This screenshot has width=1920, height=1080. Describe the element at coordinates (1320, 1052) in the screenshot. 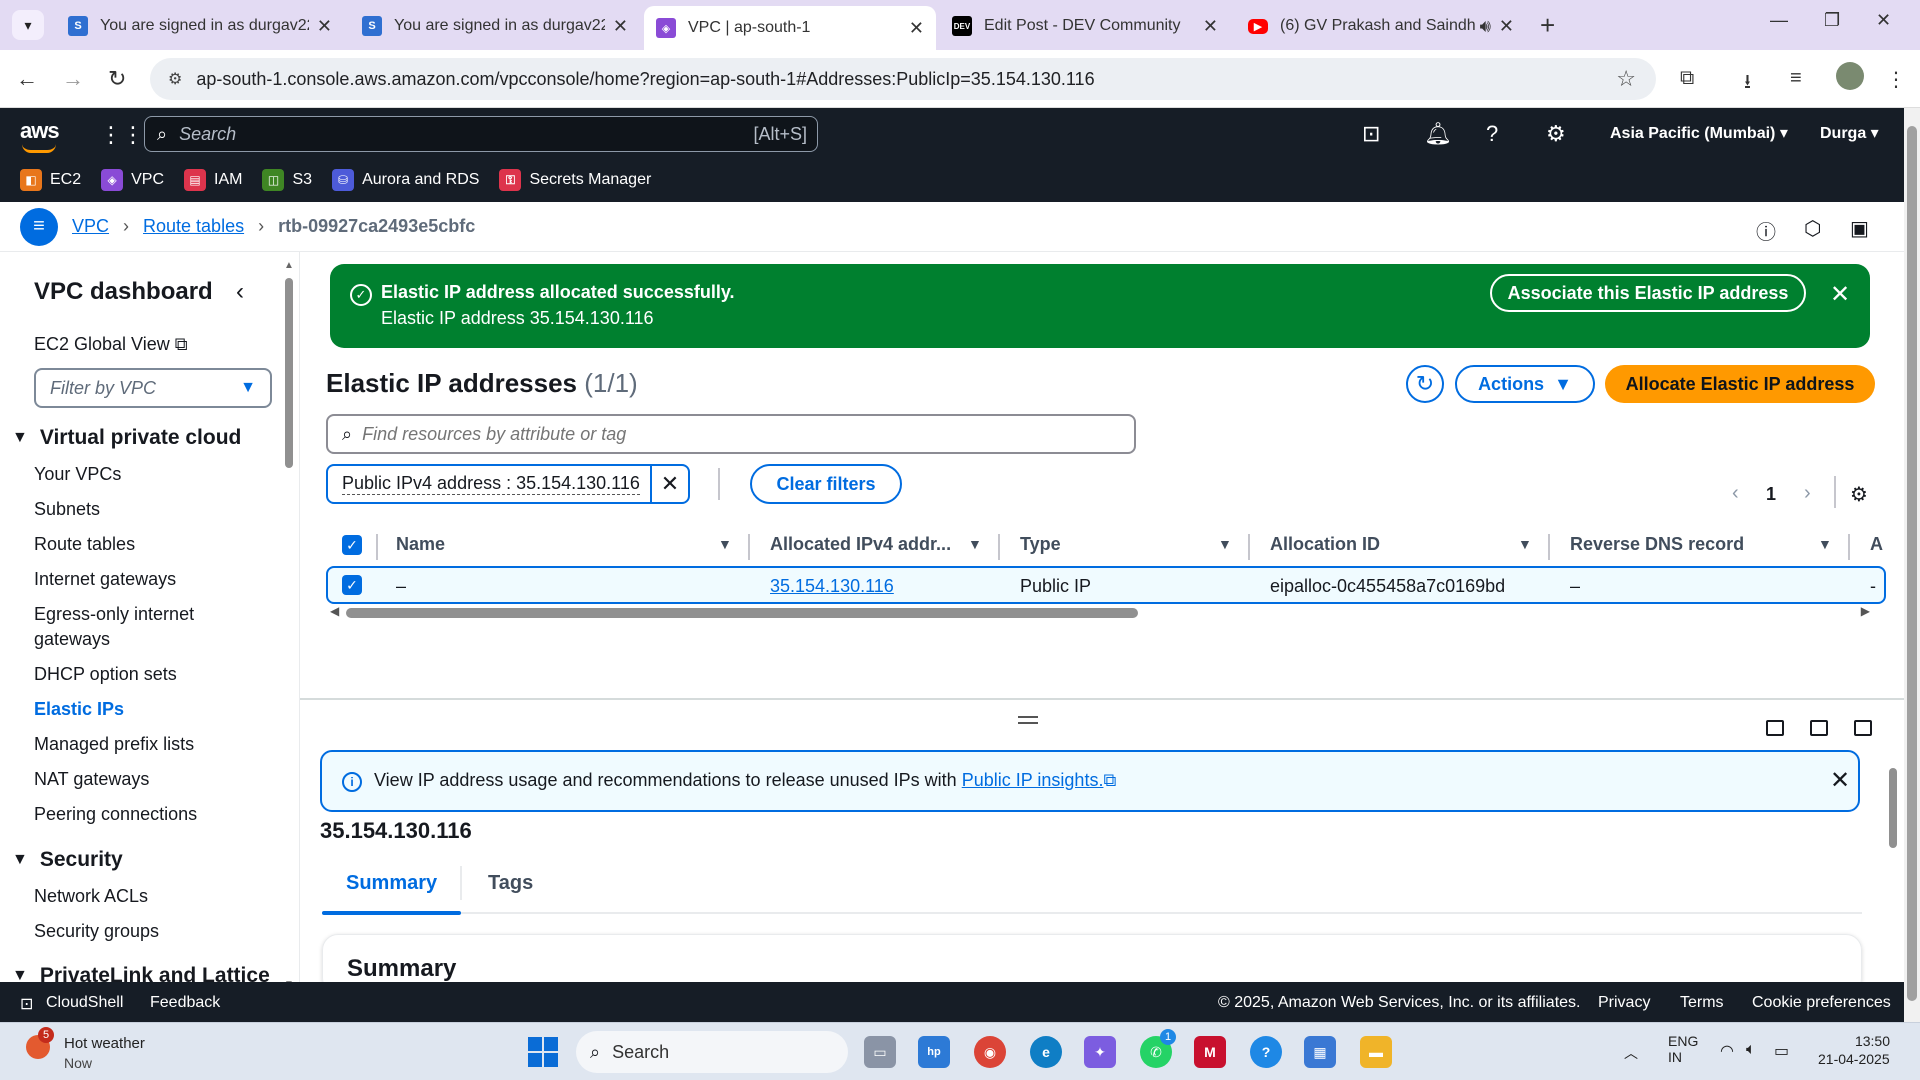

I see `store-icon: ▦` at that location.